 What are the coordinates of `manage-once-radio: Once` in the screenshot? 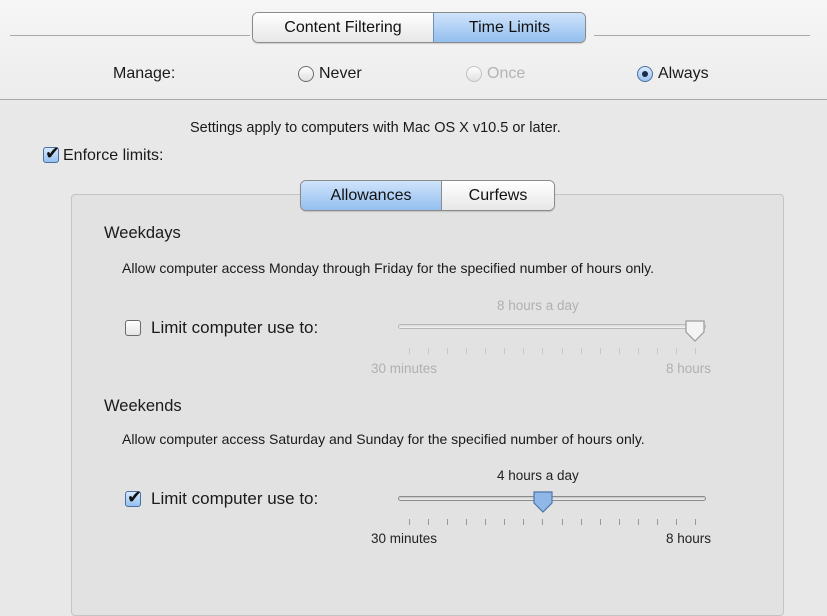 It's located at (495, 74).